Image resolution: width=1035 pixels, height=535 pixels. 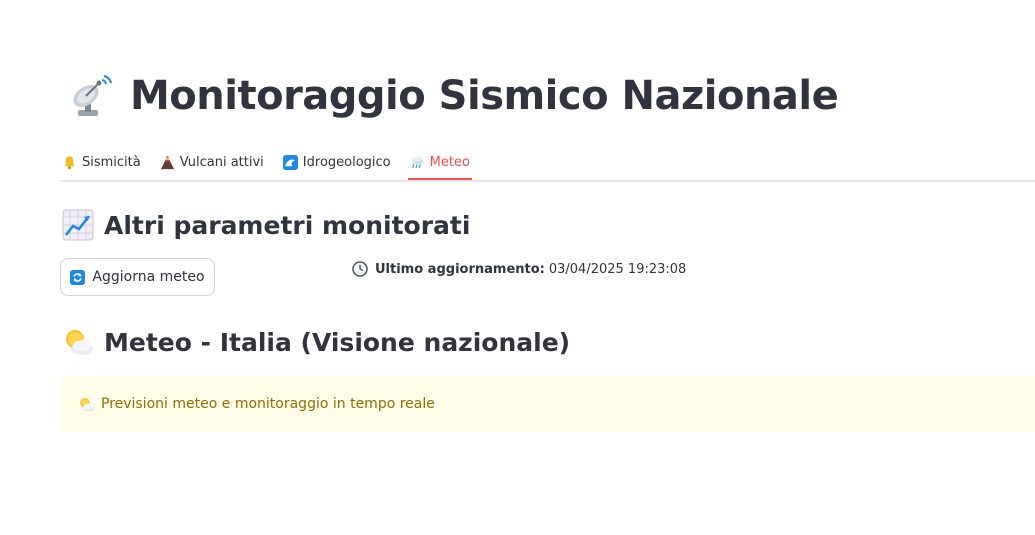 I want to click on tab-label: Vulcani attivi, so click(x=221, y=162).